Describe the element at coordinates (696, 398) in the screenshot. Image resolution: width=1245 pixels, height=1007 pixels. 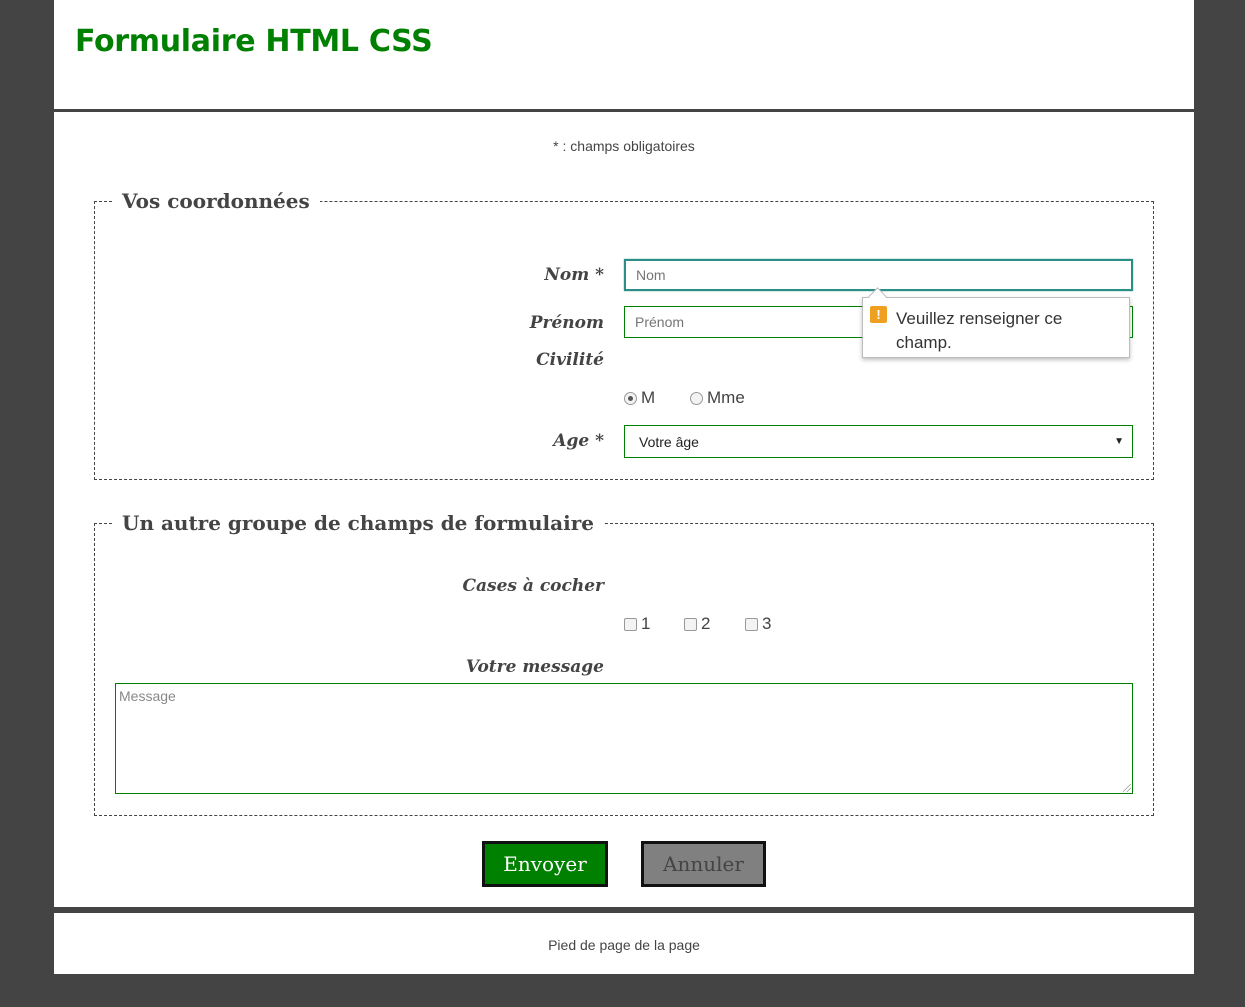
I see `radio-mme` at that location.